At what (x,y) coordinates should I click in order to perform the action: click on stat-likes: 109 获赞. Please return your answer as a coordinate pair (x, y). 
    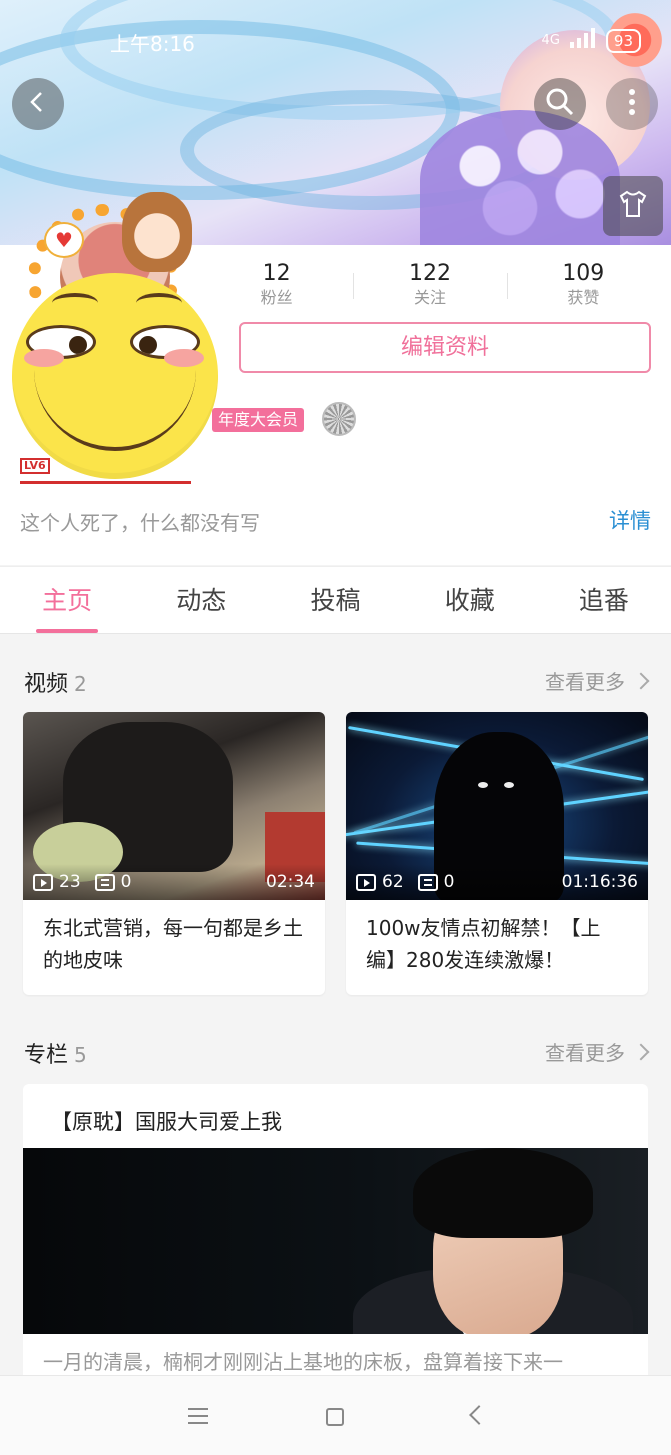
    Looking at the image, I should click on (583, 286).